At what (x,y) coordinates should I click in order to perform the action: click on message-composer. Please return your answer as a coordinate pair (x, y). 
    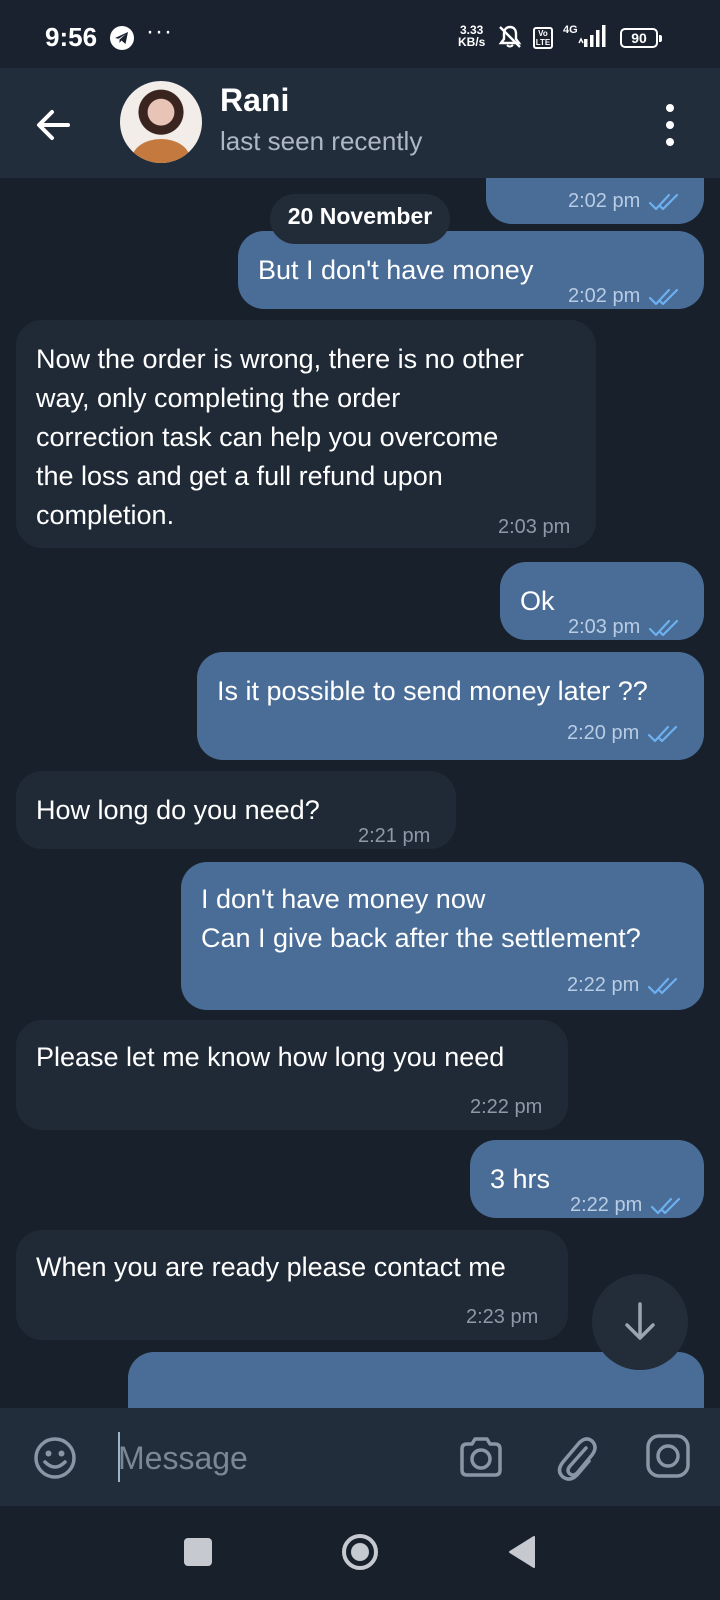
    Looking at the image, I should click on (360, 1457).